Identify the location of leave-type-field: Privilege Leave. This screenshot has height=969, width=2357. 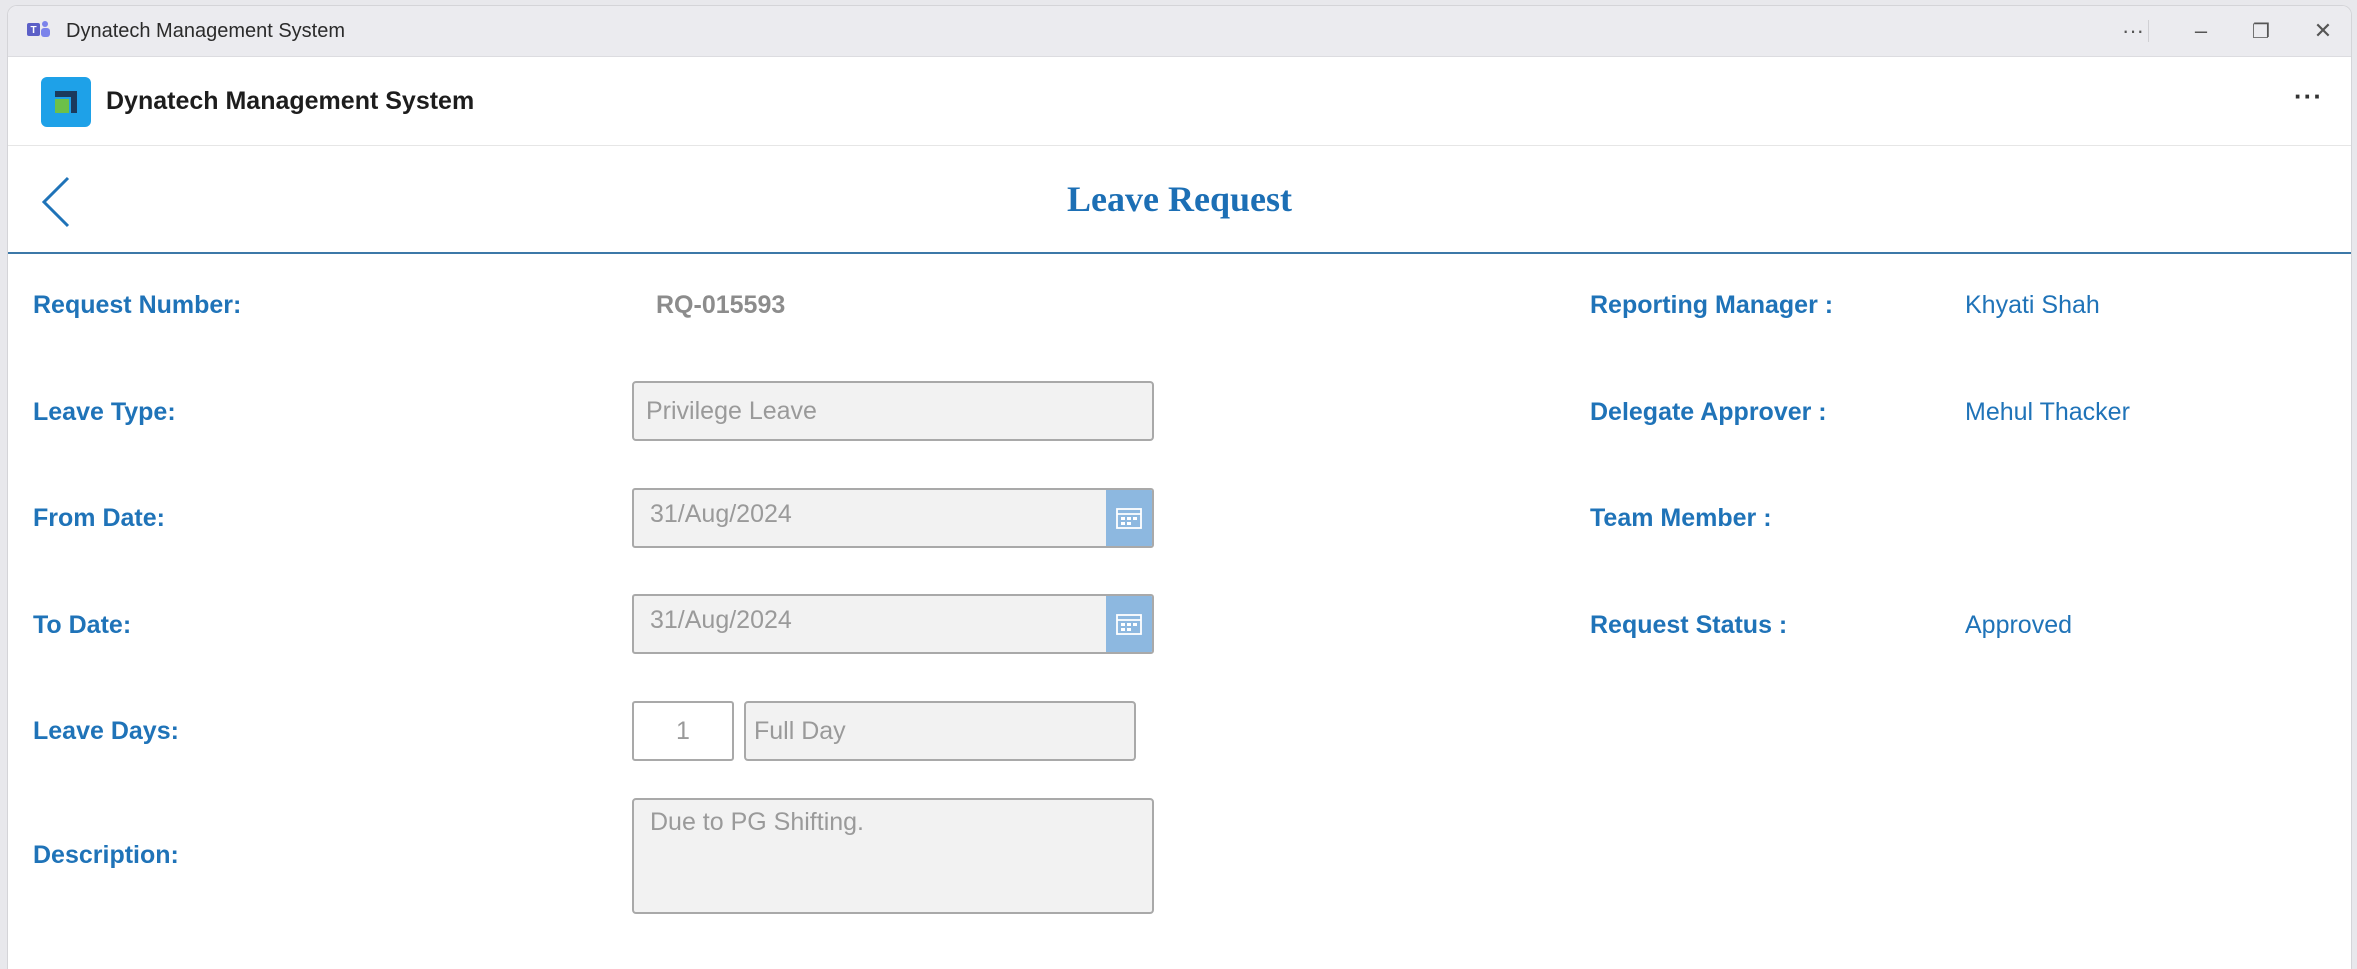
(893, 411).